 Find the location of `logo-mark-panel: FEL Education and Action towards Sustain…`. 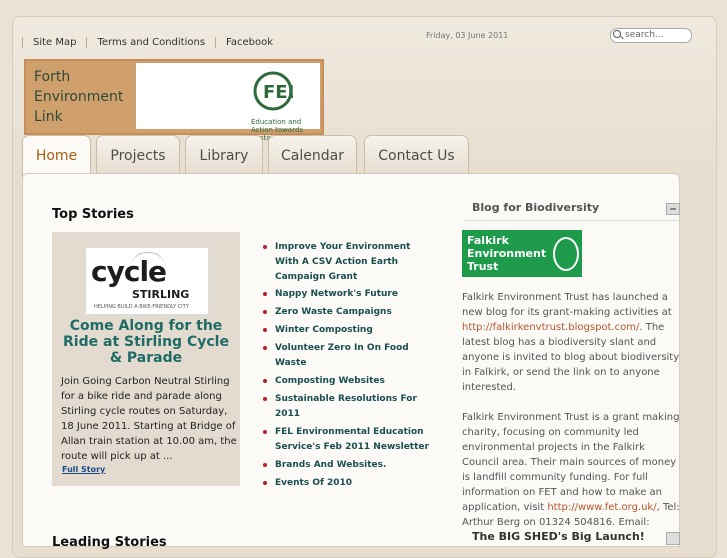

logo-mark-panel: FEL Education and Action towards Sustain… is located at coordinates (228, 102).